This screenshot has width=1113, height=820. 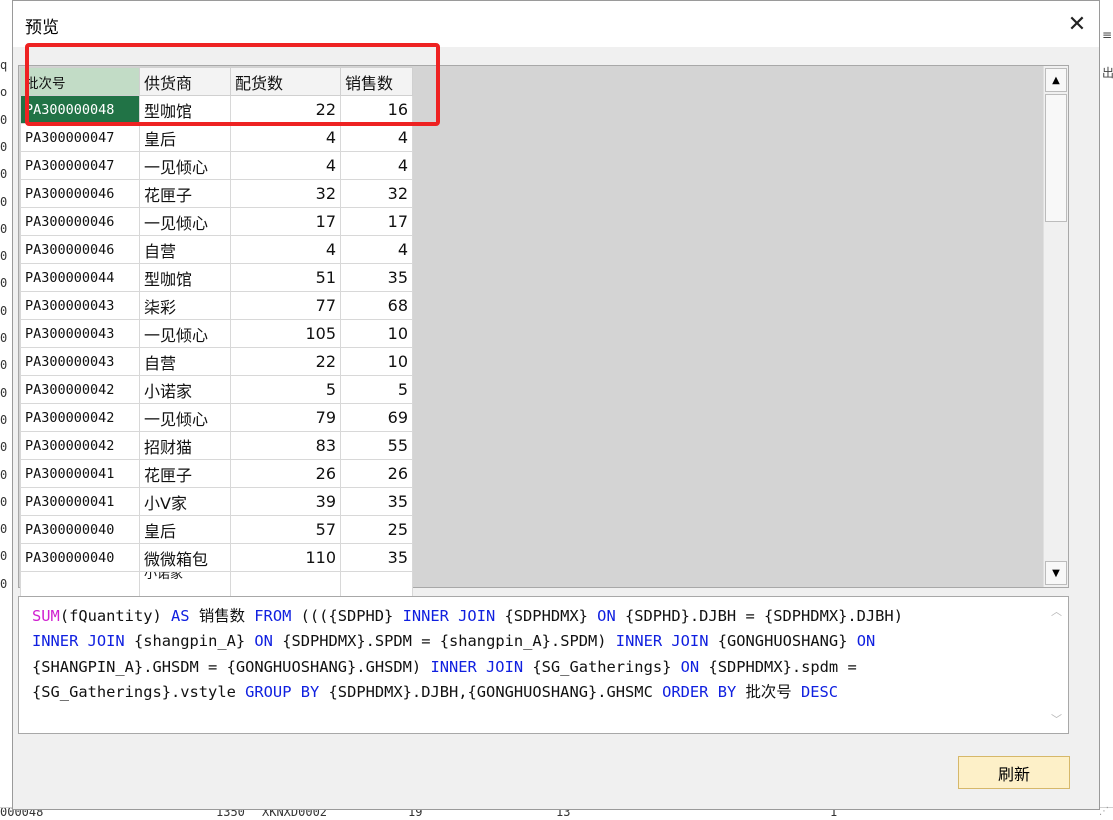 I want to click on cell-sold: 17, so click(x=376, y=221).